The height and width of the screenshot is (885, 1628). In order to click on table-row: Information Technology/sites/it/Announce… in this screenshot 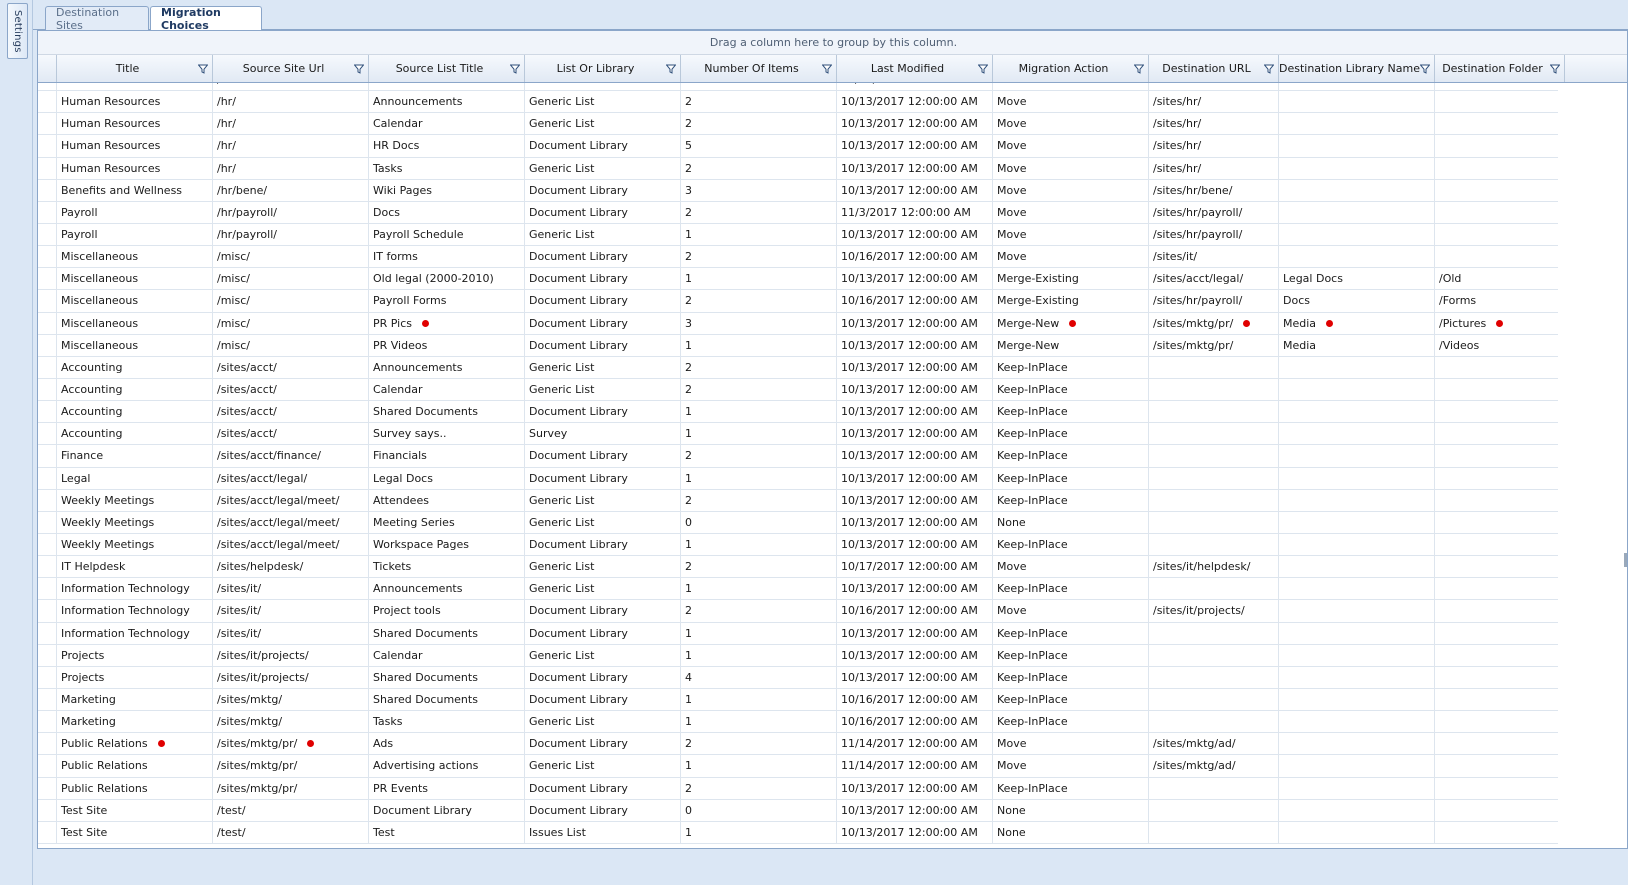, I will do `click(798, 589)`.